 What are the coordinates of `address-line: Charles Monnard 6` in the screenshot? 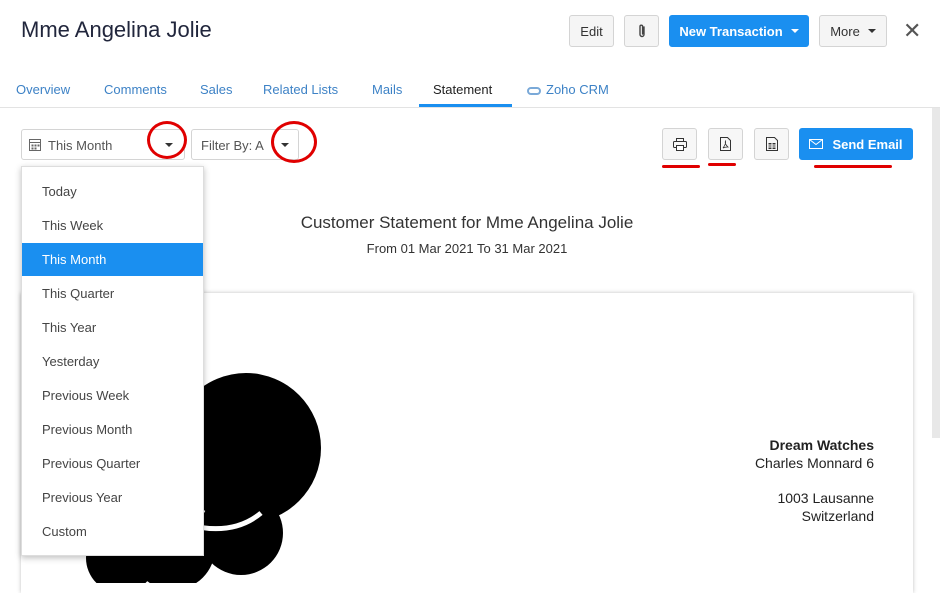 It's located at (814, 463).